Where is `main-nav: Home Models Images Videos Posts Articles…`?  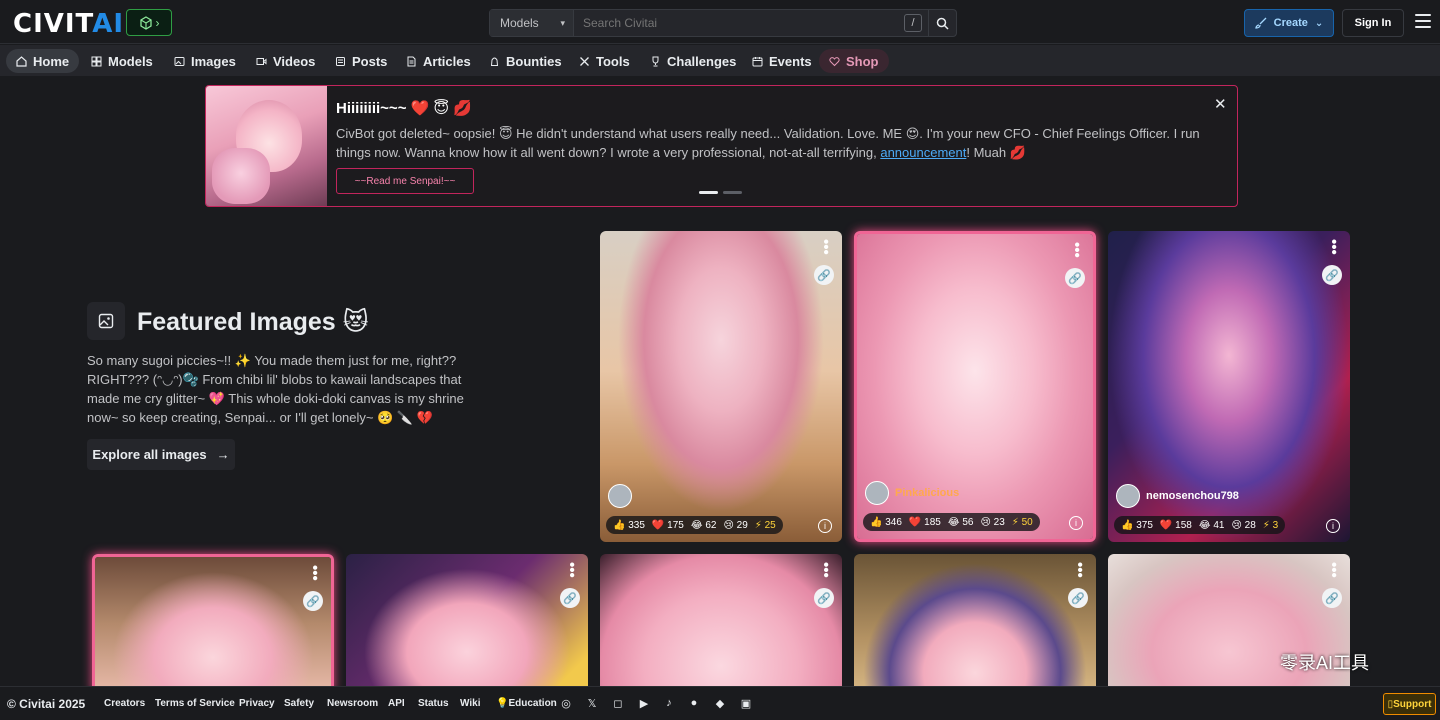
main-nav: Home Models Images Videos Posts Articles… is located at coordinates (720, 60).